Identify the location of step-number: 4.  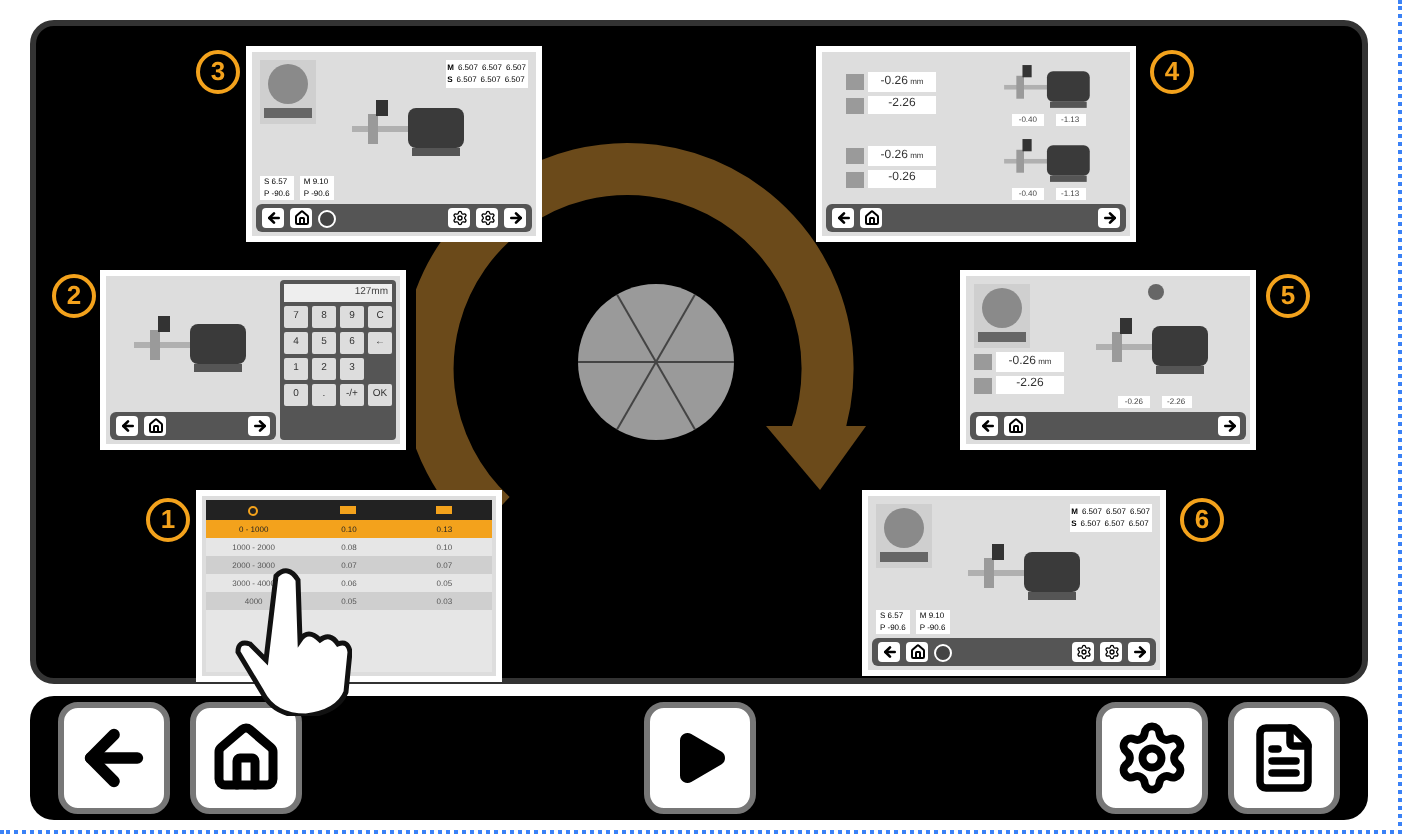
(1172, 72).